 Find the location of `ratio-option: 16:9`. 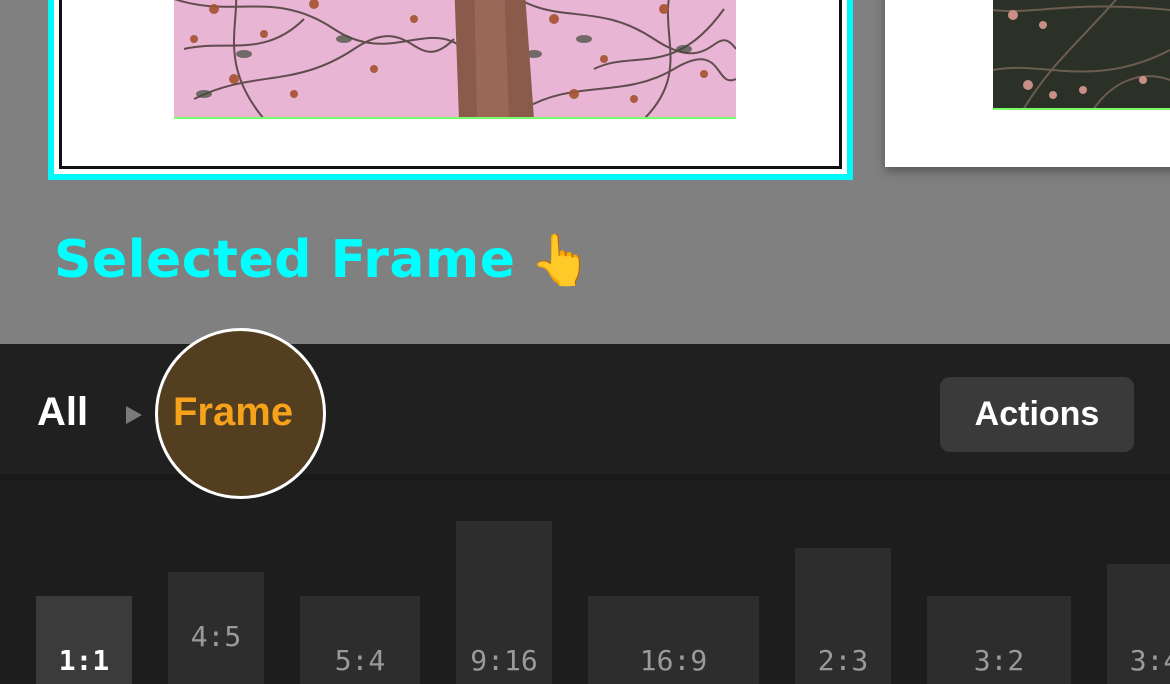

ratio-option: 16:9 is located at coordinates (673, 640).